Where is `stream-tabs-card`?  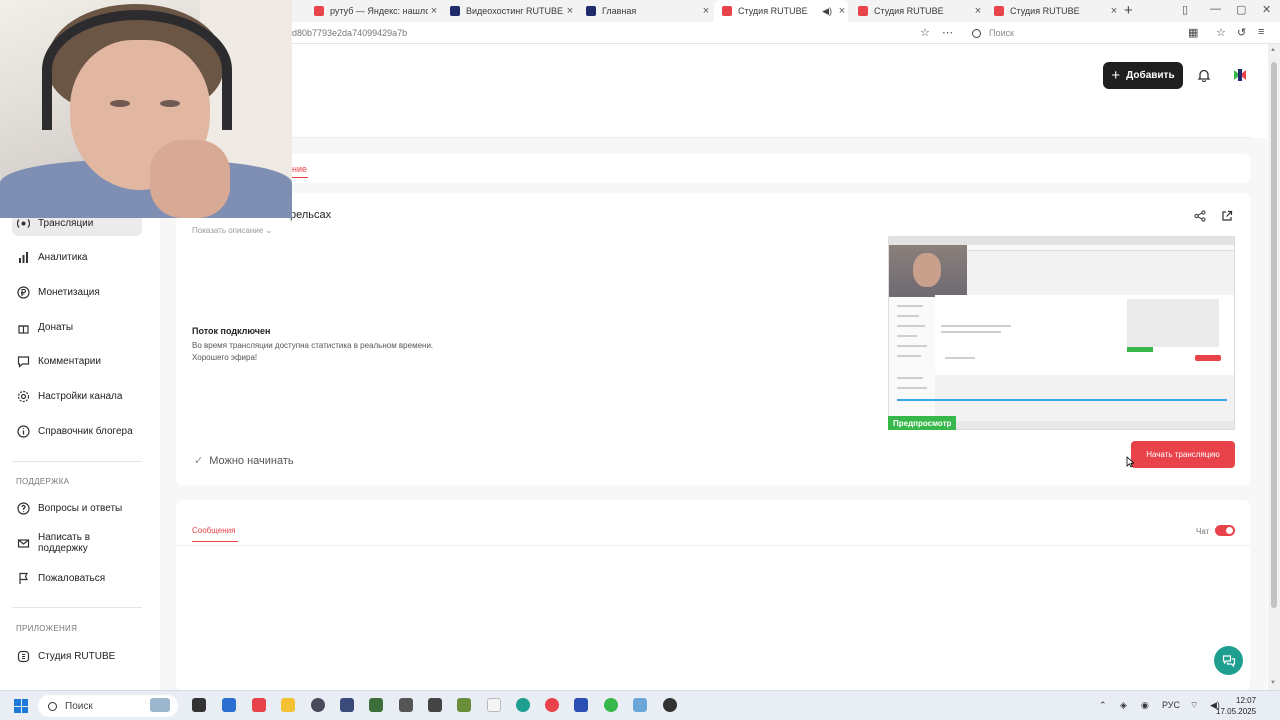 stream-tabs-card is located at coordinates (713, 168).